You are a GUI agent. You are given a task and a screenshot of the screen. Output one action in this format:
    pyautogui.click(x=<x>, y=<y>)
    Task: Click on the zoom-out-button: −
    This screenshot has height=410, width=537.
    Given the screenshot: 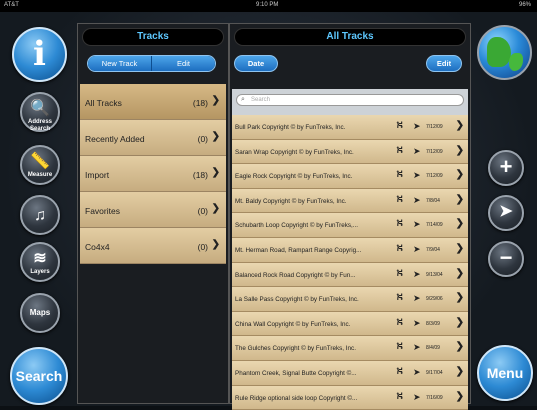 What is the action you would take?
    pyautogui.click(x=506, y=259)
    